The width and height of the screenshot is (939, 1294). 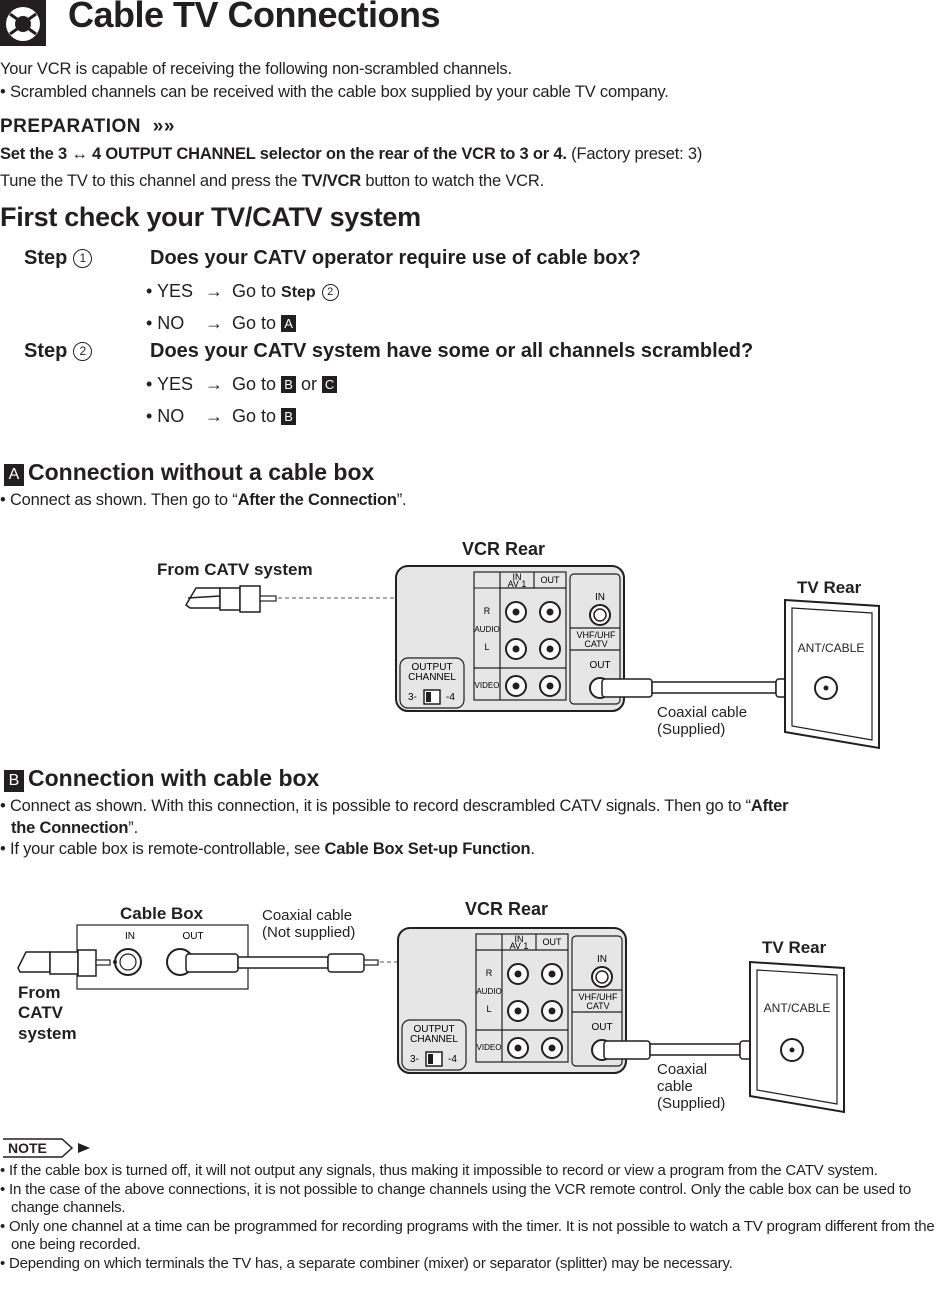 I want to click on chevrons-icon: »», so click(x=163, y=126).